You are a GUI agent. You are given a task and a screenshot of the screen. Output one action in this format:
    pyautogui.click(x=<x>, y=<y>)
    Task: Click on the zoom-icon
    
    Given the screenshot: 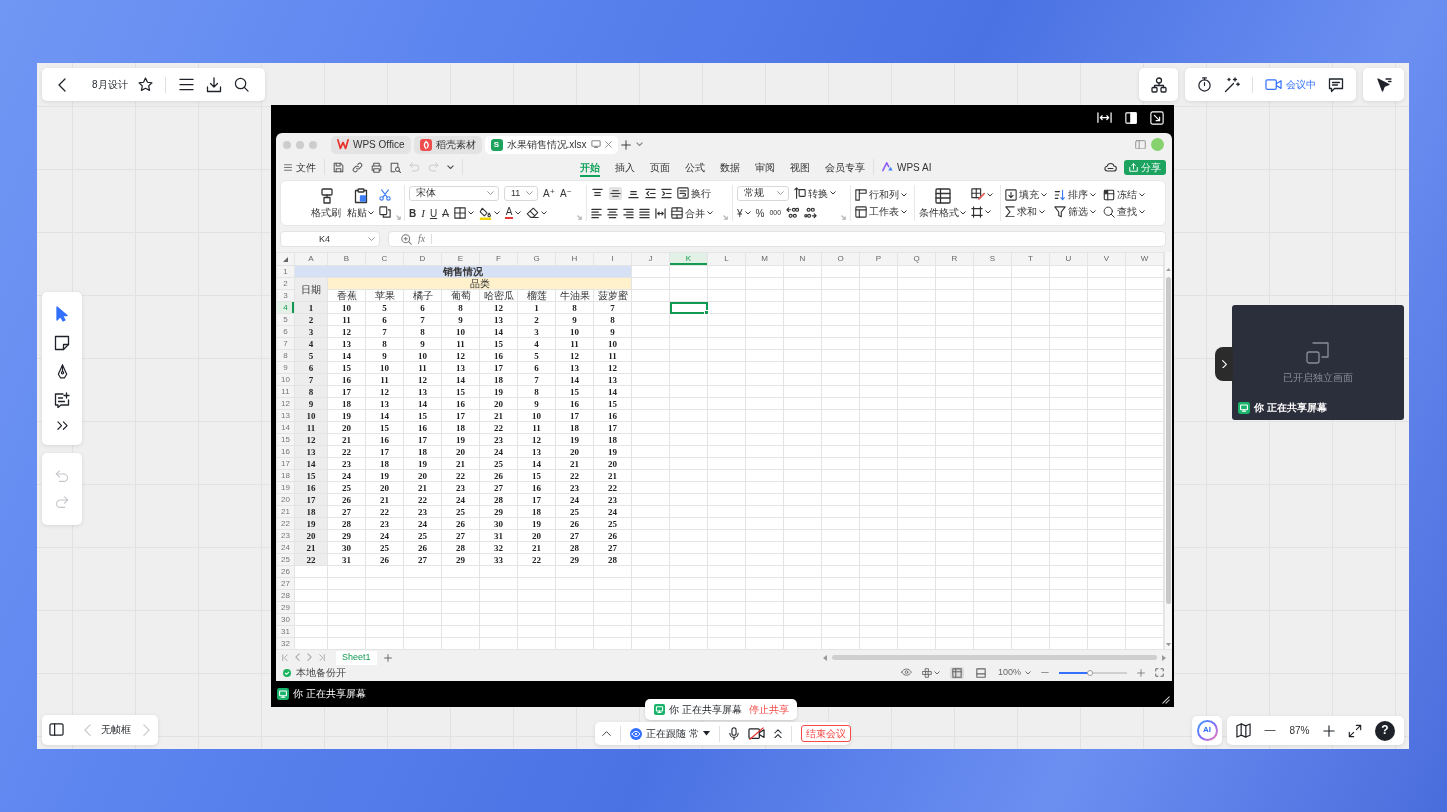 What is the action you would take?
    pyautogui.click(x=406, y=239)
    